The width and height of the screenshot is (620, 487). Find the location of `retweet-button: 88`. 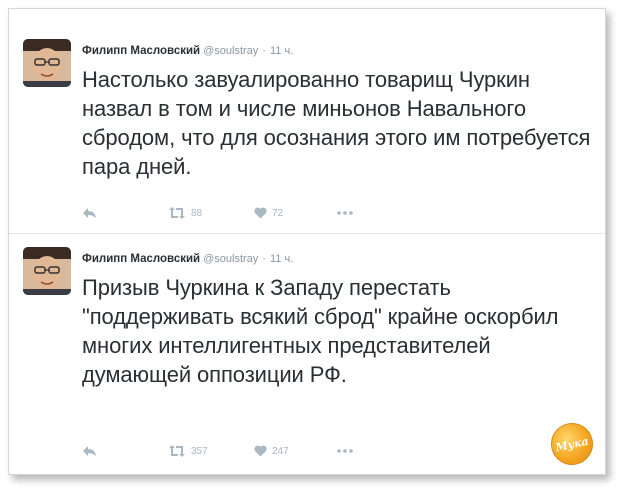

retweet-button: 88 is located at coordinates (185, 213).